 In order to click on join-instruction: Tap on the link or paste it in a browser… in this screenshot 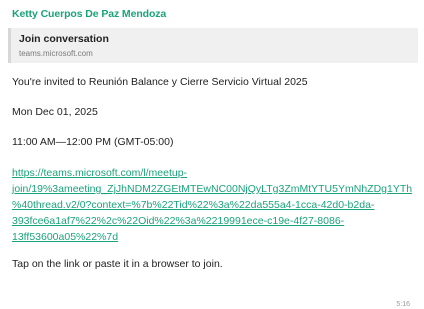, I will do `click(117, 264)`.